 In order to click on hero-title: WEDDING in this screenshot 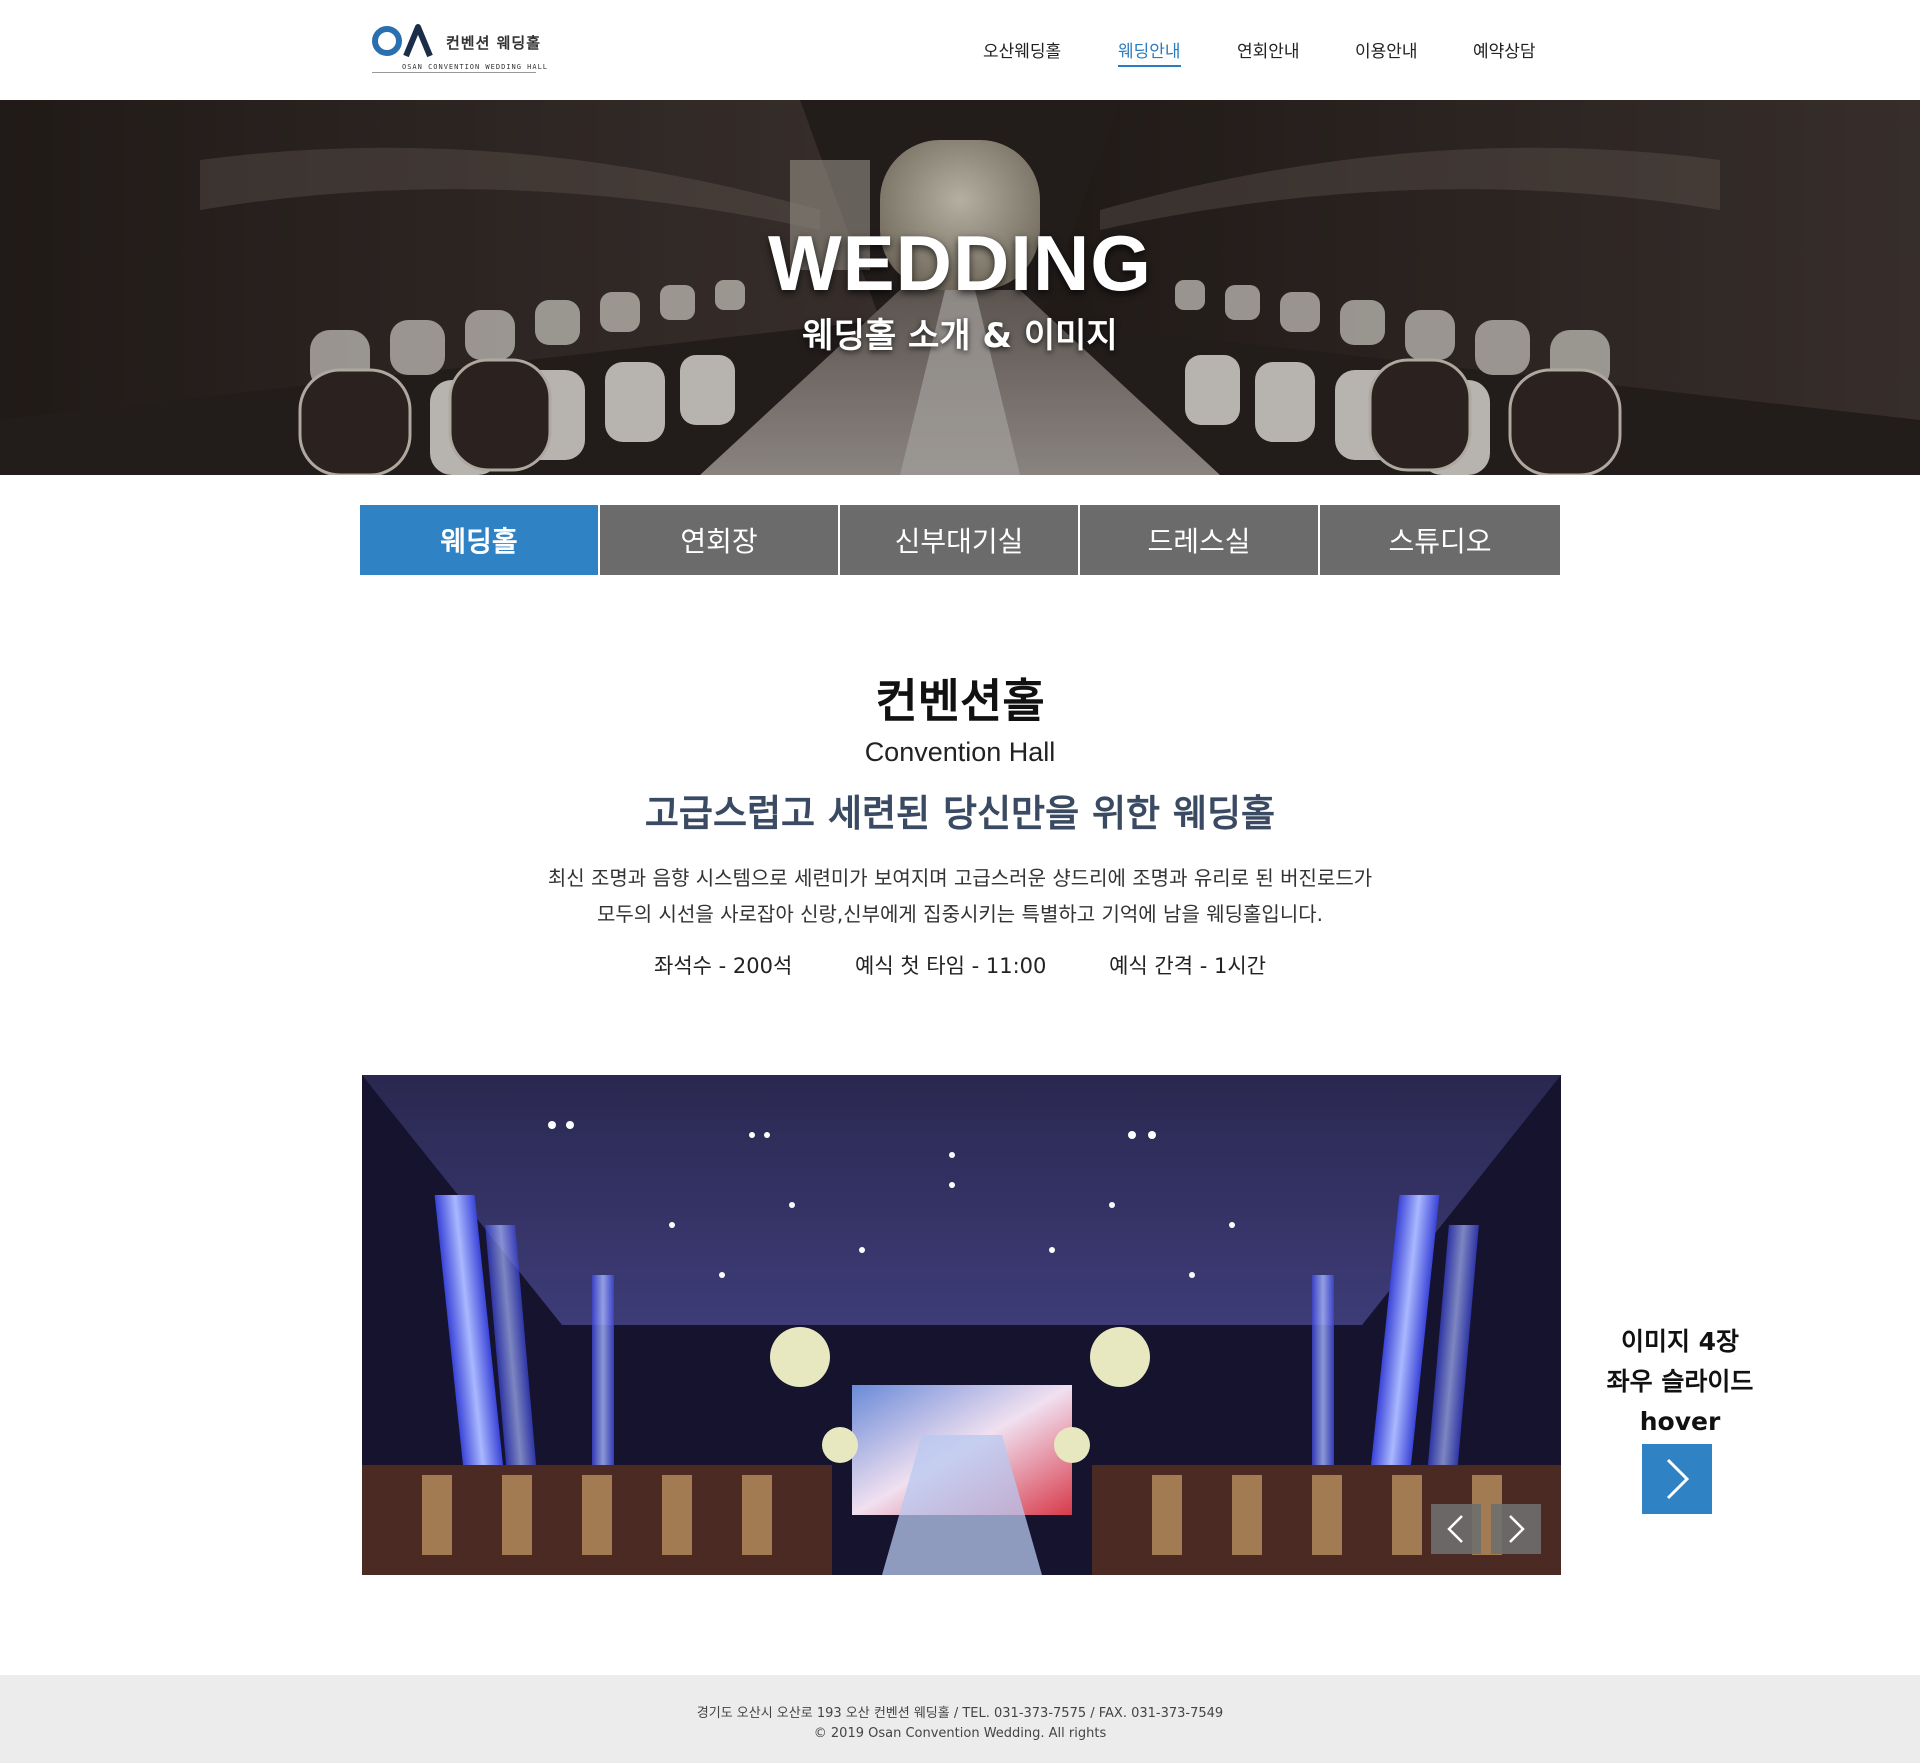, I will do `click(960, 263)`.